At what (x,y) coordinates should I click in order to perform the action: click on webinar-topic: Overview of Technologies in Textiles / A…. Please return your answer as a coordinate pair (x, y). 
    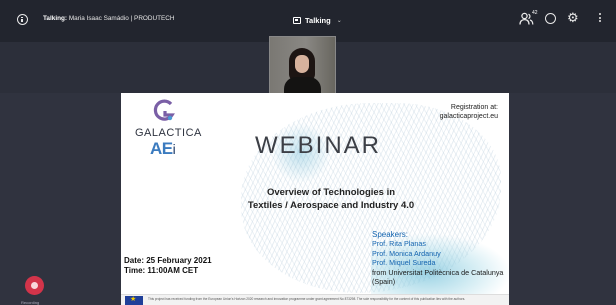
    Looking at the image, I should click on (331, 199).